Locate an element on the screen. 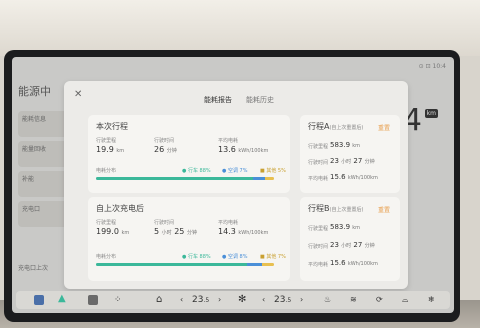 Image resolution: width=480 pixels, height=328 pixels. media-app-icon is located at coordinates (93, 300).